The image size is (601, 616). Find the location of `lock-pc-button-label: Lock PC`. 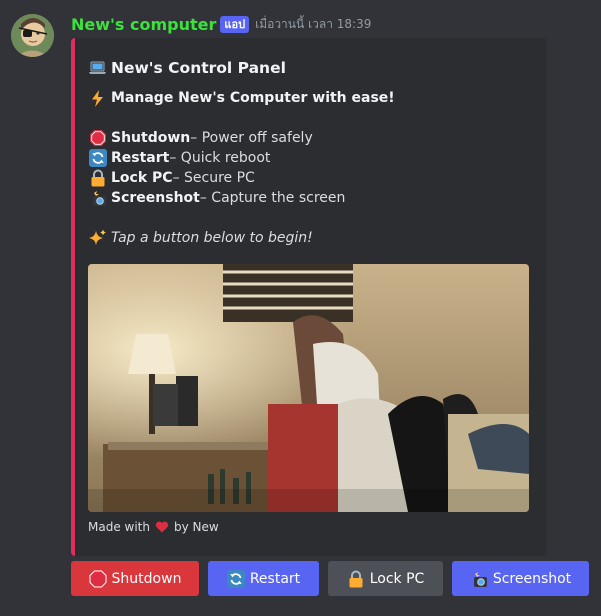

lock-pc-button-label: Lock PC is located at coordinates (397, 578).